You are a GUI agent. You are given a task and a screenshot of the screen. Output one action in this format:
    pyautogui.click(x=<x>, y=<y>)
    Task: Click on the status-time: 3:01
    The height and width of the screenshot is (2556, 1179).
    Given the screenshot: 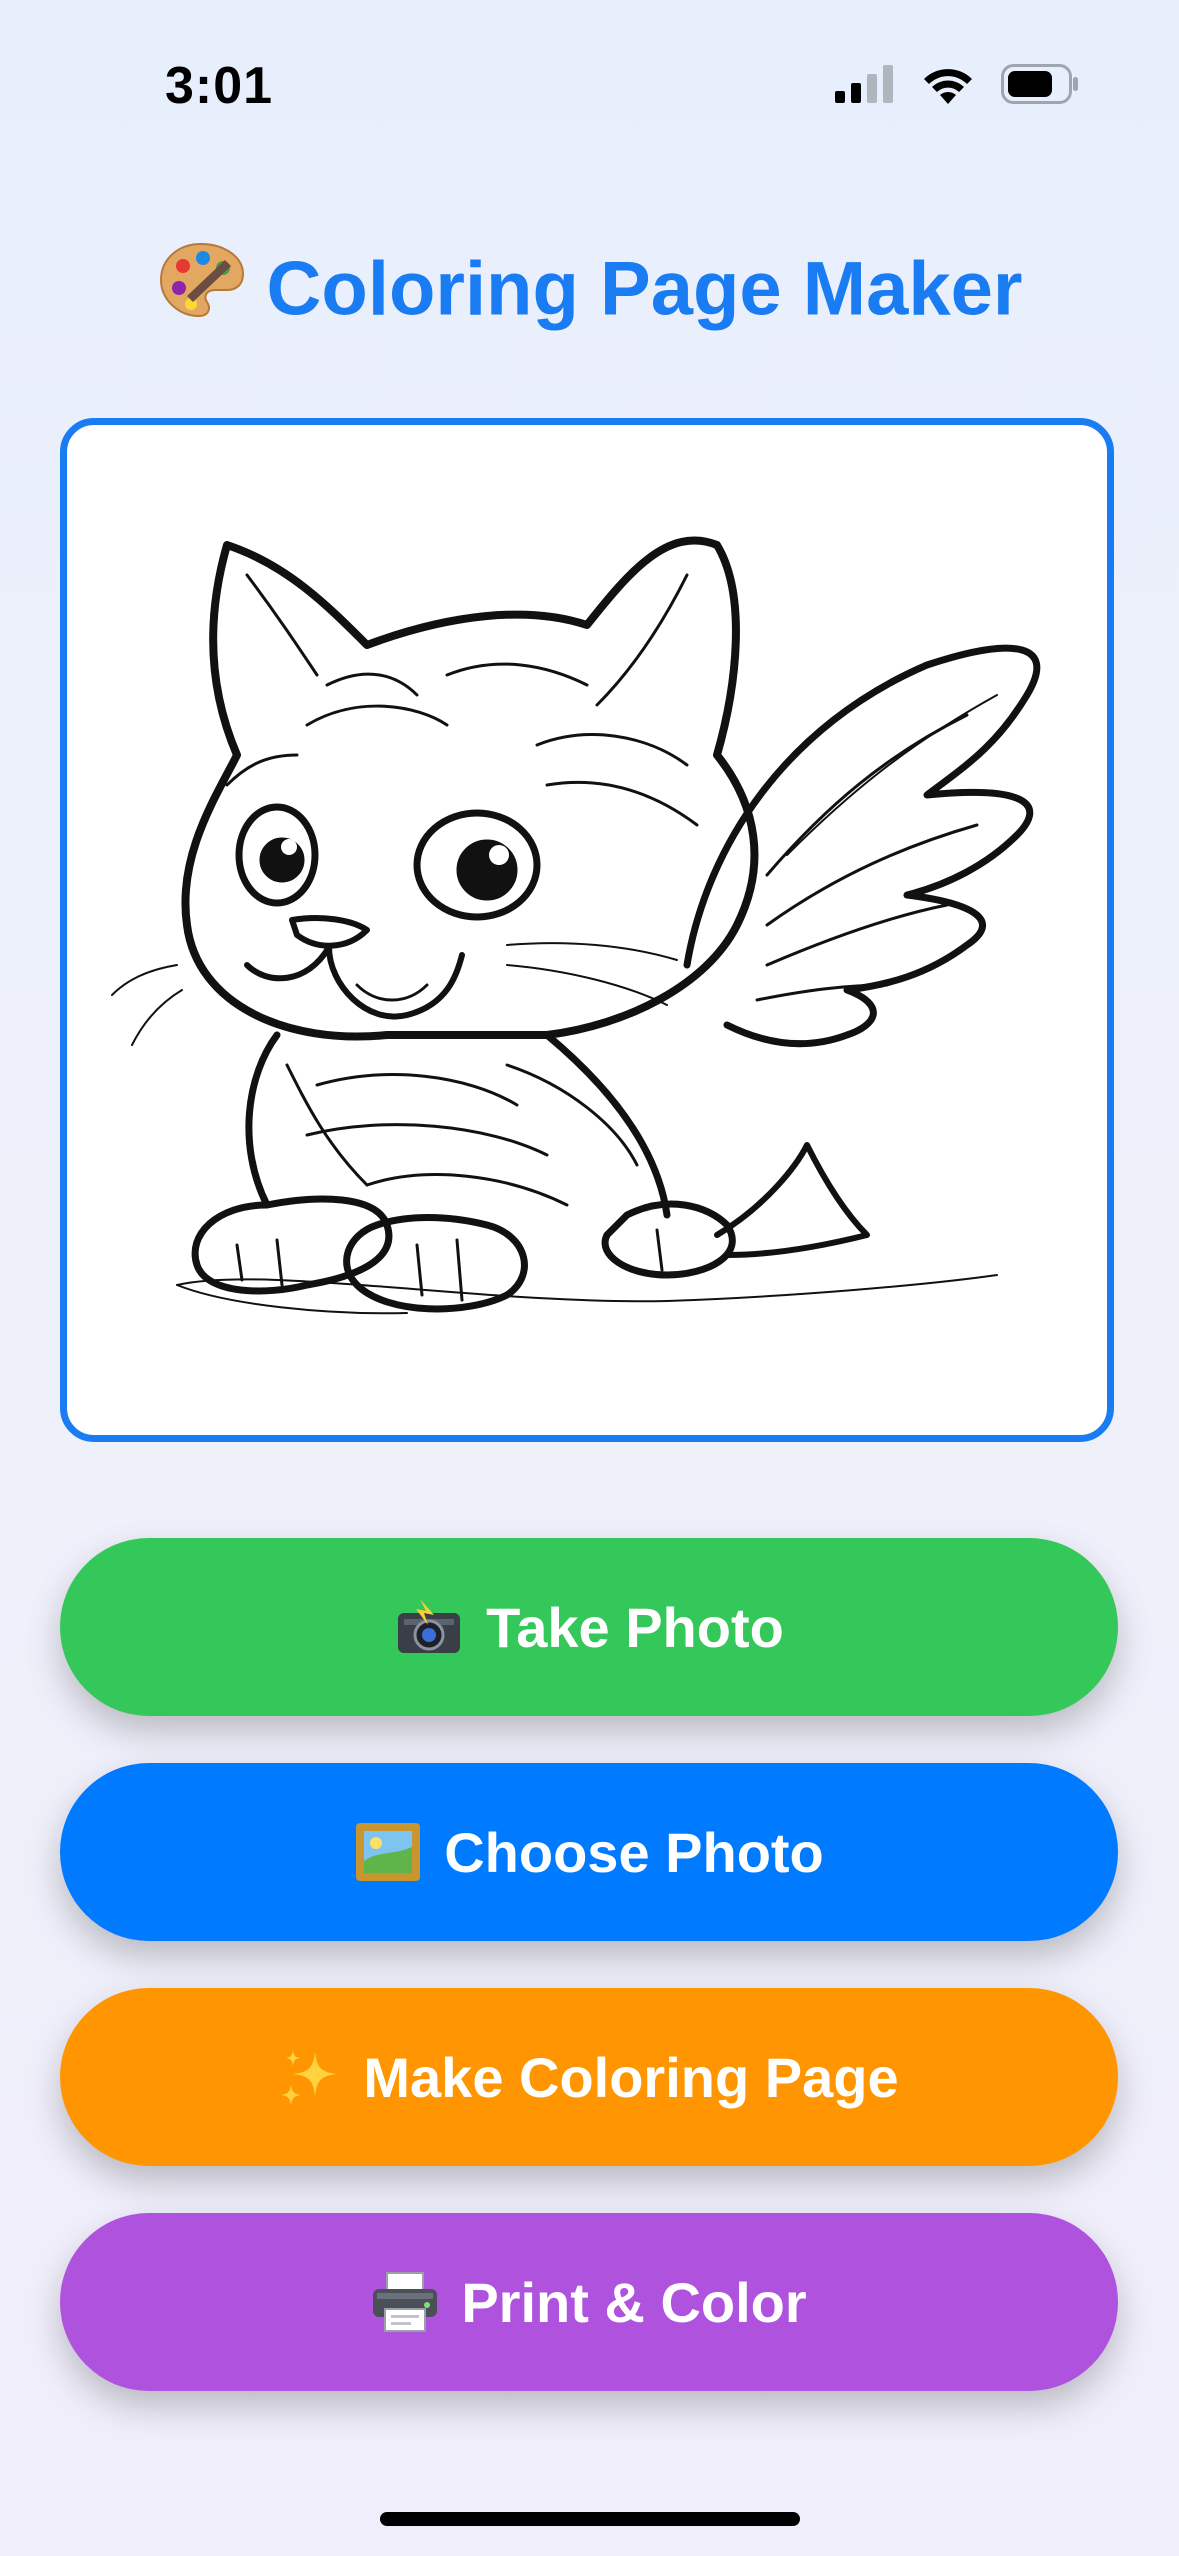 What is the action you would take?
    pyautogui.click(x=219, y=86)
    